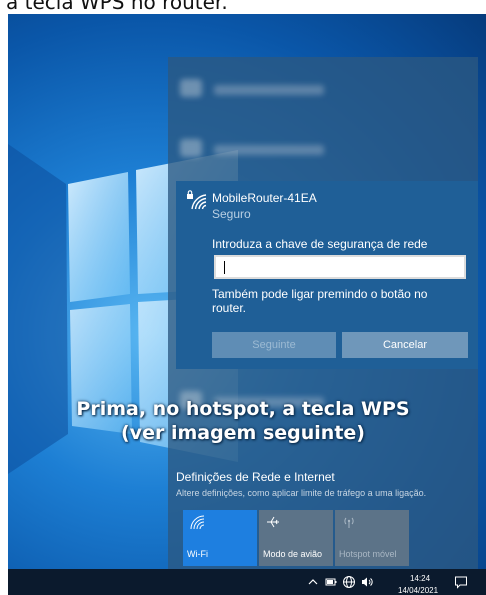  Describe the element at coordinates (197, 200) in the screenshot. I see `secured-wifi-icon` at that location.